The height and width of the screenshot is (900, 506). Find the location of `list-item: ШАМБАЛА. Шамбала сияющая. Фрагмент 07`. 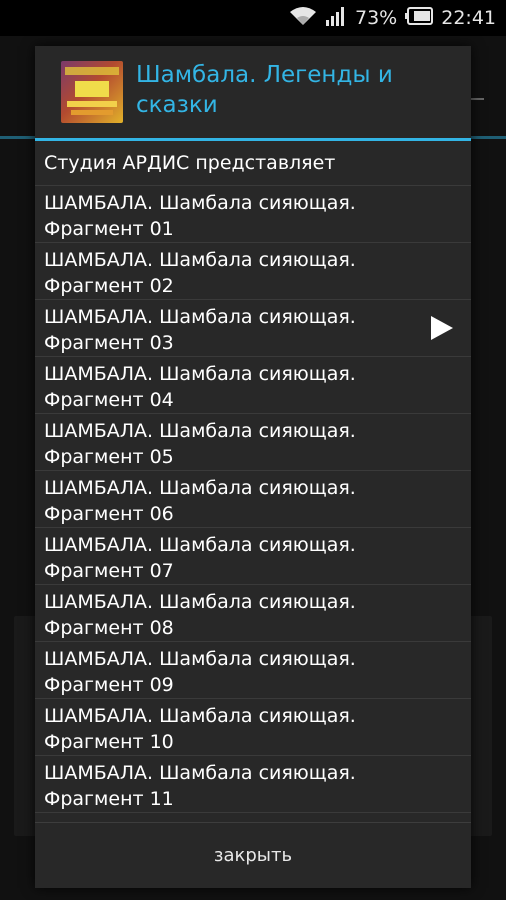

list-item: ШАМБАЛА. Шамбала сияющая. Фрагмент 07 is located at coordinates (253, 556).